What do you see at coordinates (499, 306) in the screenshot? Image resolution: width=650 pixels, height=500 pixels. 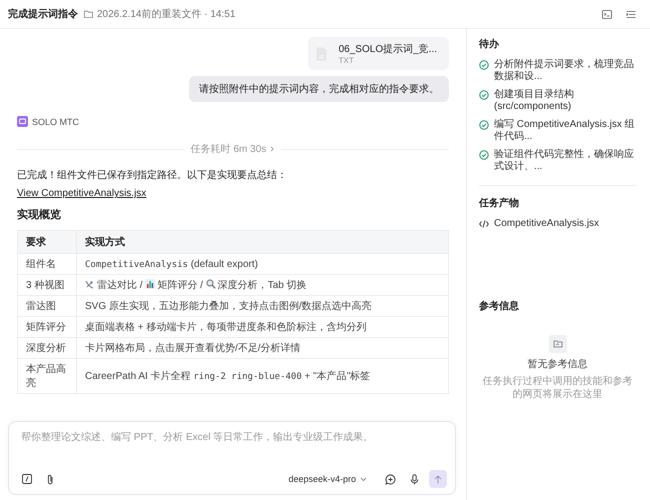 I see `references-title: 参考信息` at bounding box center [499, 306].